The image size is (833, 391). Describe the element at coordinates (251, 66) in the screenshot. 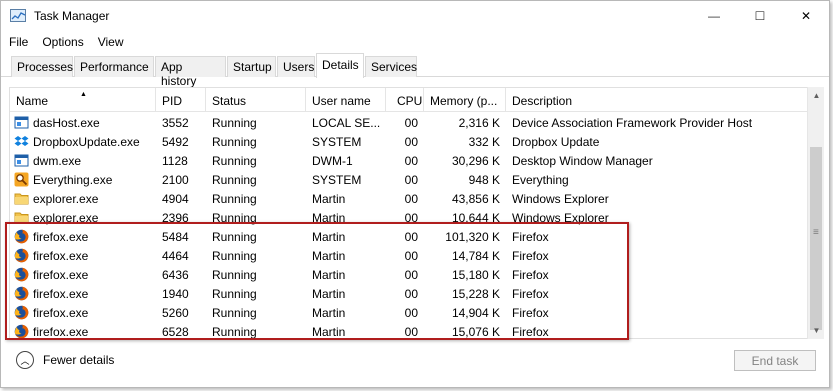

I see `tab-startup: Startup` at that location.